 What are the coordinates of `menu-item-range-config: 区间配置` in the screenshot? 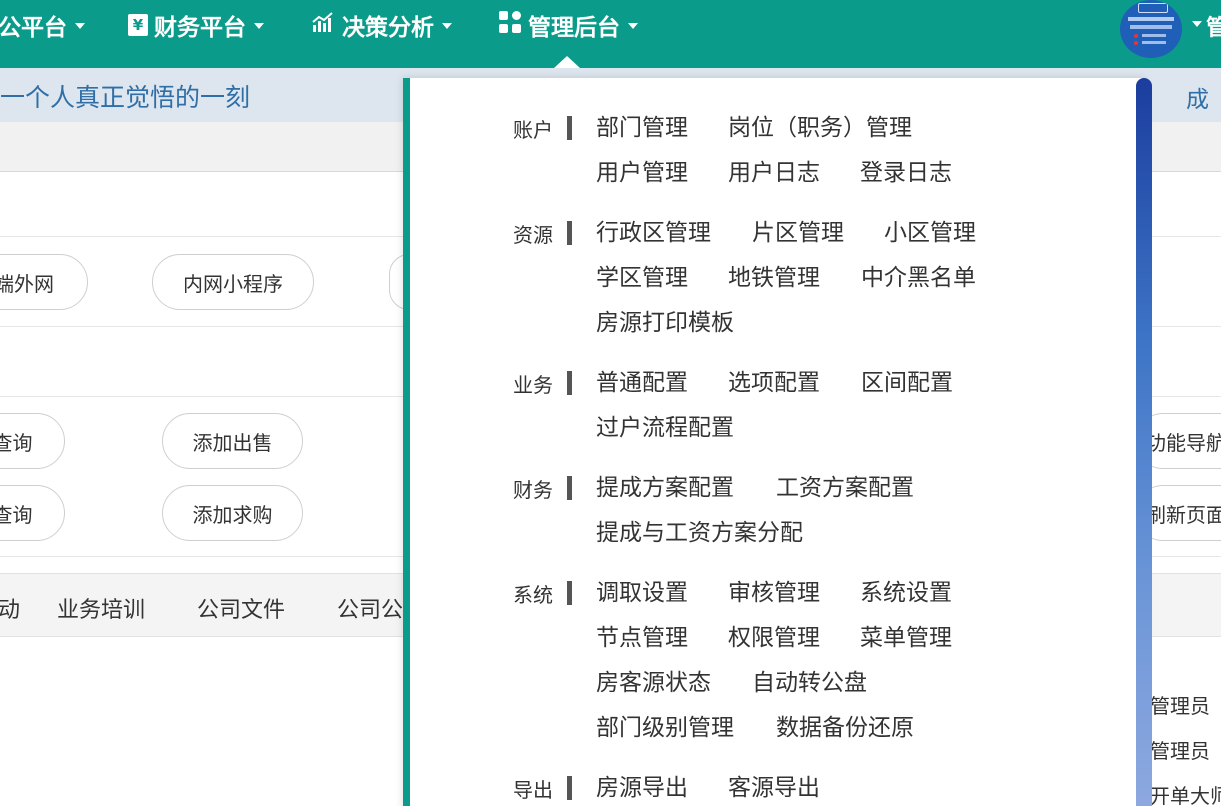 It's located at (907, 380).